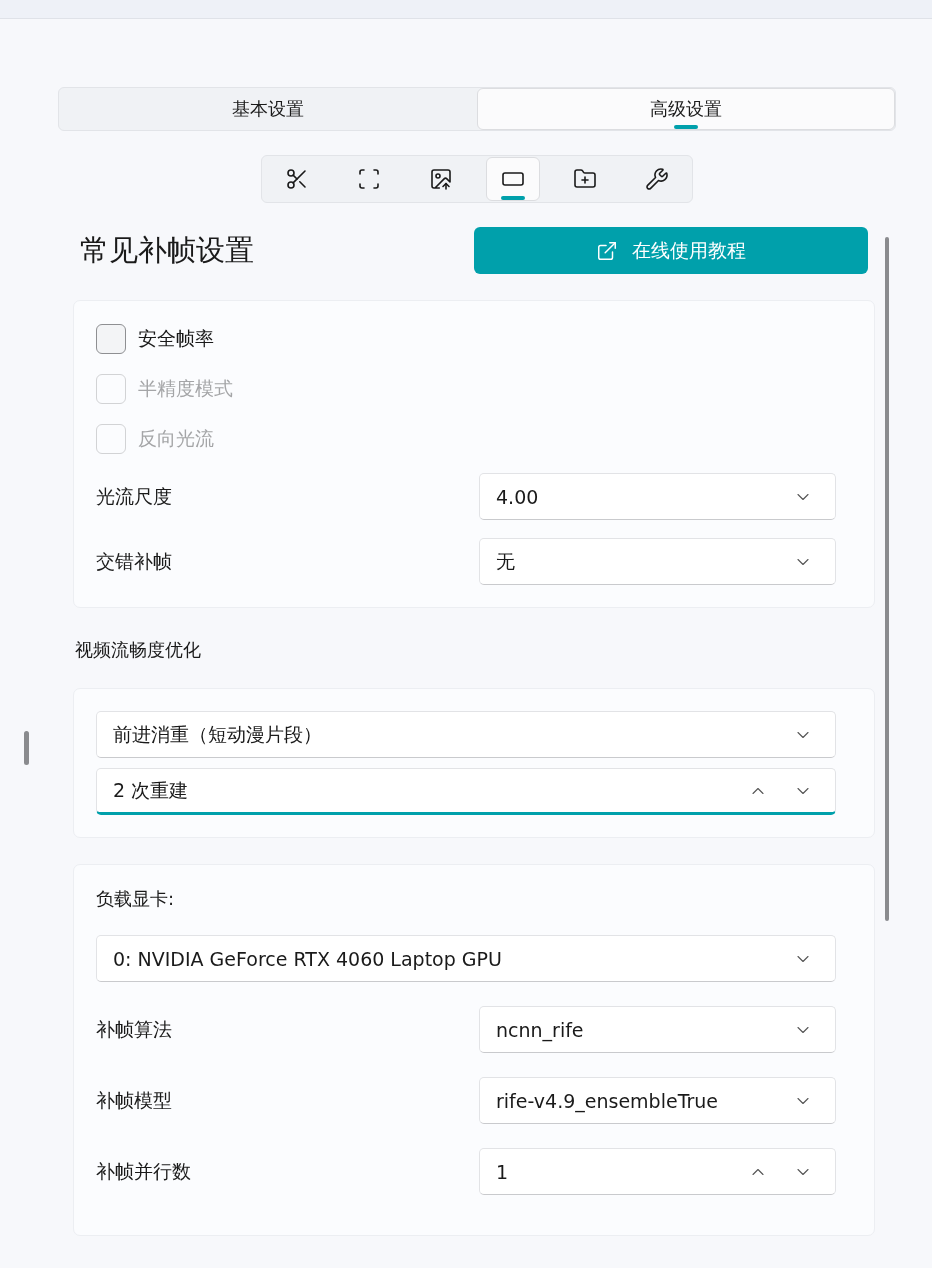  What do you see at coordinates (466, 734) in the screenshot?
I see `dropdown: 前进消重（短动漫片段）` at bounding box center [466, 734].